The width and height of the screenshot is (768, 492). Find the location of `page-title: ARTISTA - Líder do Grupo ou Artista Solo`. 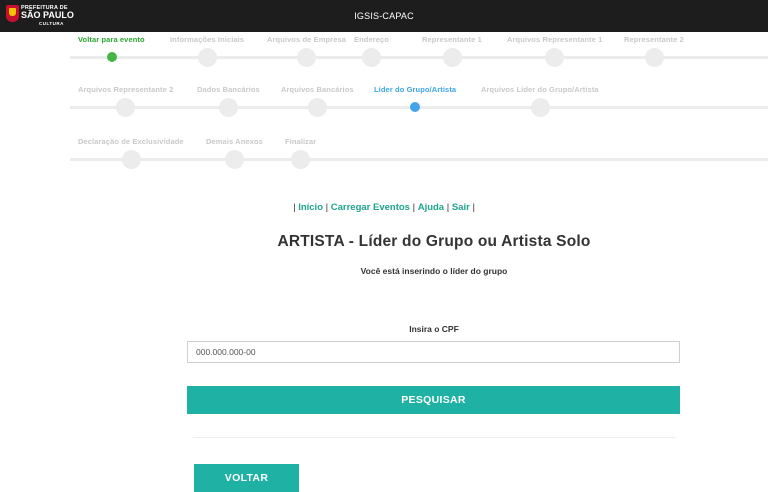

page-title: ARTISTA - Líder do Grupo ou Artista Solo is located at coordinates (434, 241).